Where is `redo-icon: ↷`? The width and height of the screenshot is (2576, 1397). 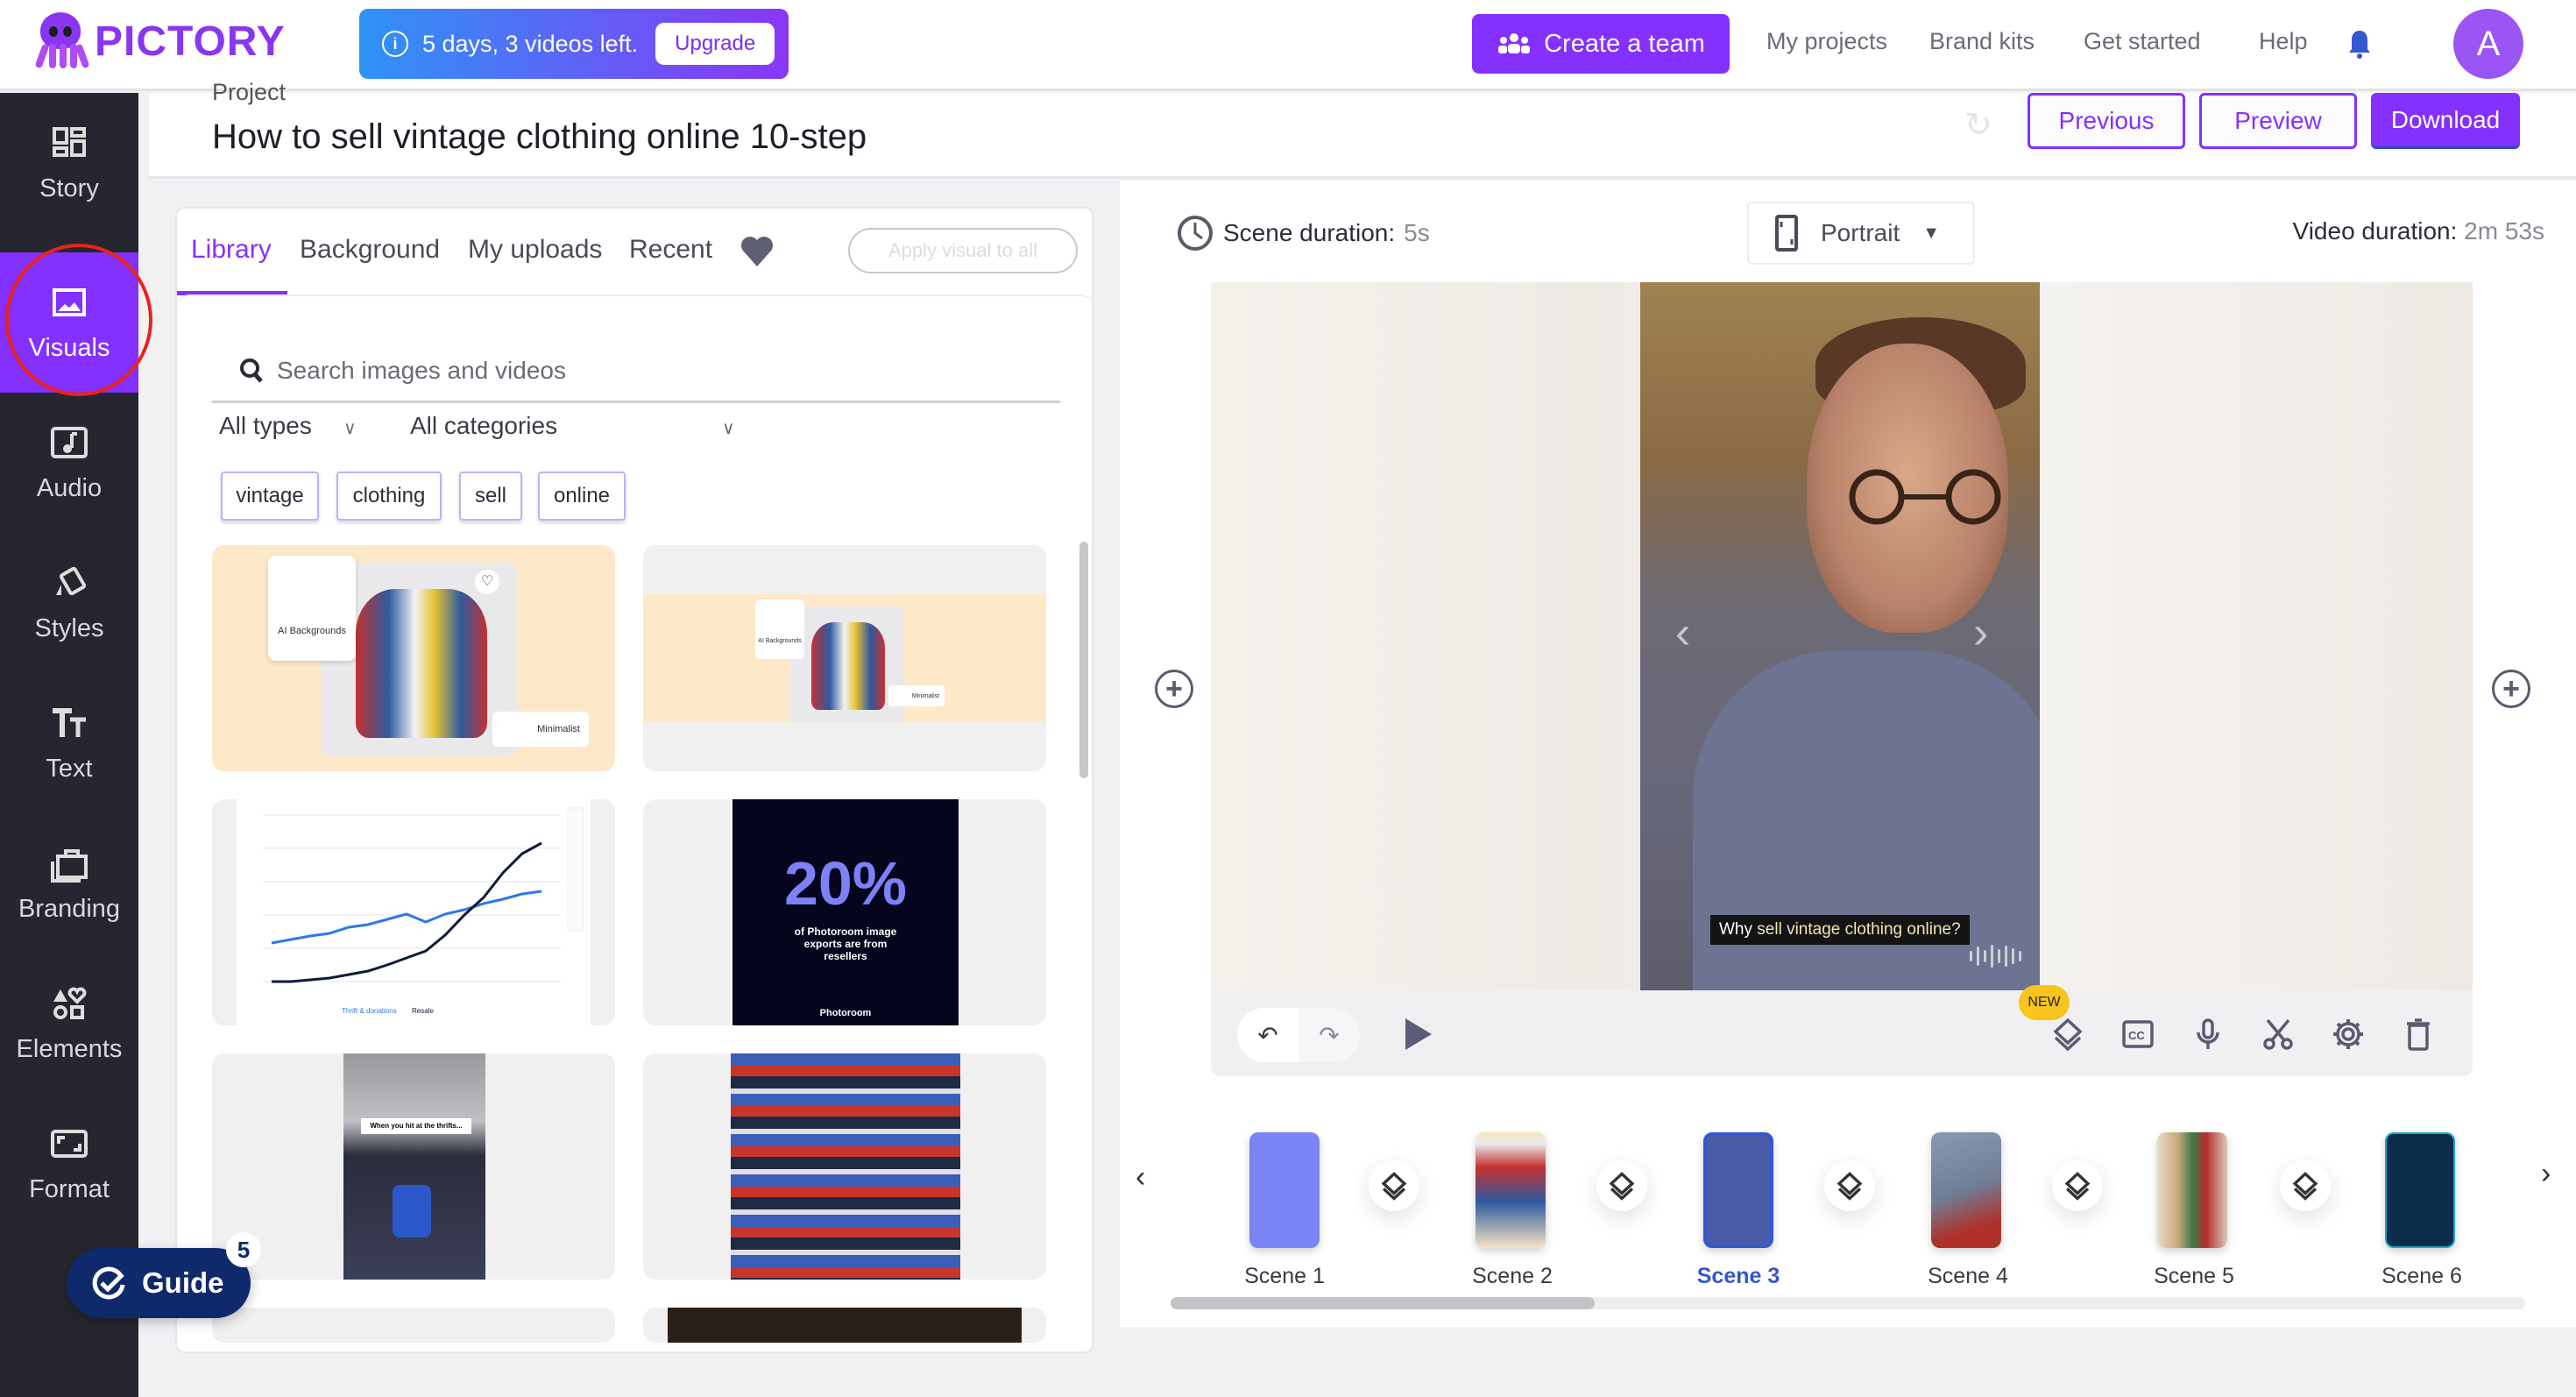 redo-icon: ↷ is located at coordinates (1329, 1035).